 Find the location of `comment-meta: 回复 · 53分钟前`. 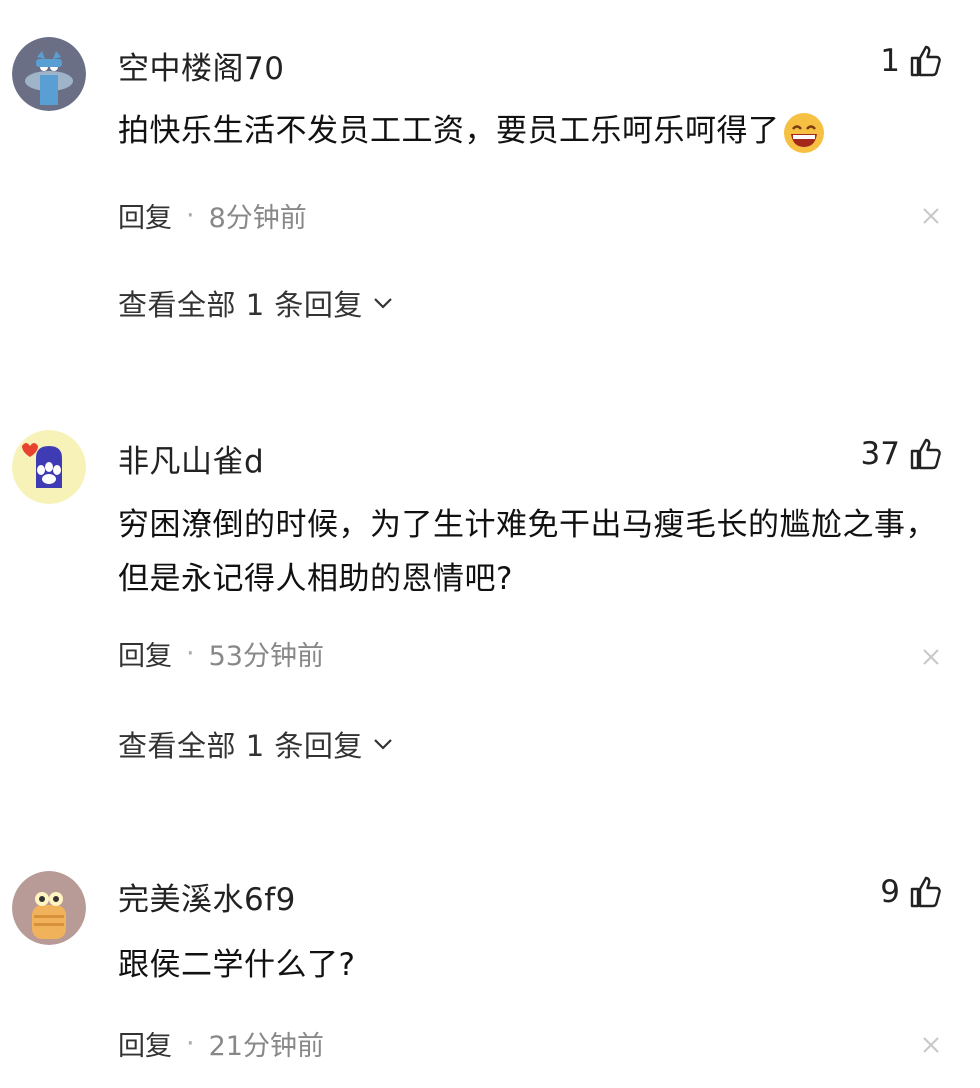

comment-meta: 回复 · 53分钟前 is located at coordinates (221, 653).